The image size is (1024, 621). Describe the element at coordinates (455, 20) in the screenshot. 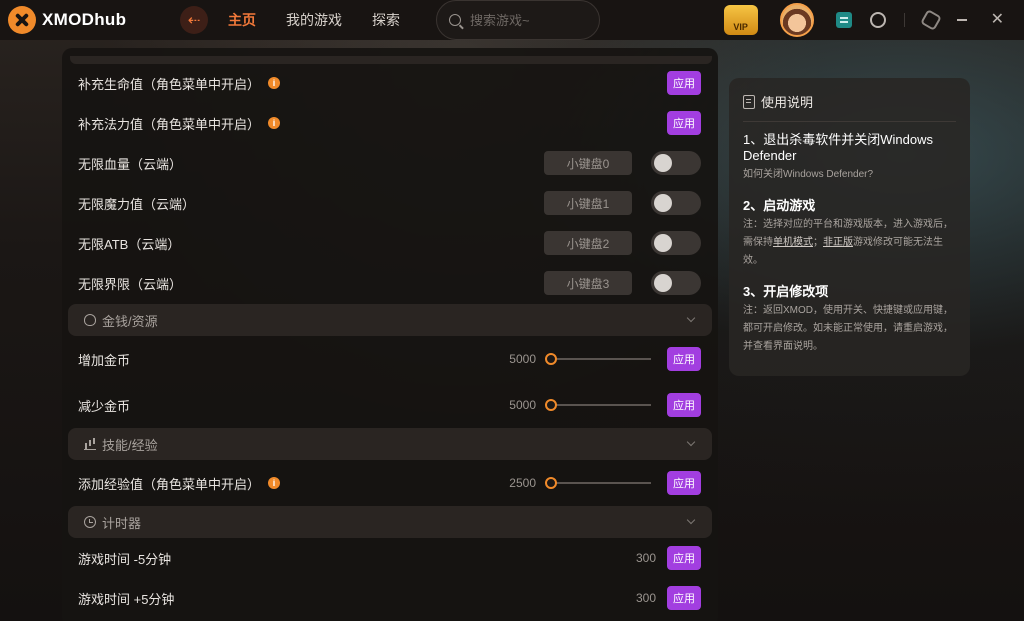

I see `search-icon` at that location.